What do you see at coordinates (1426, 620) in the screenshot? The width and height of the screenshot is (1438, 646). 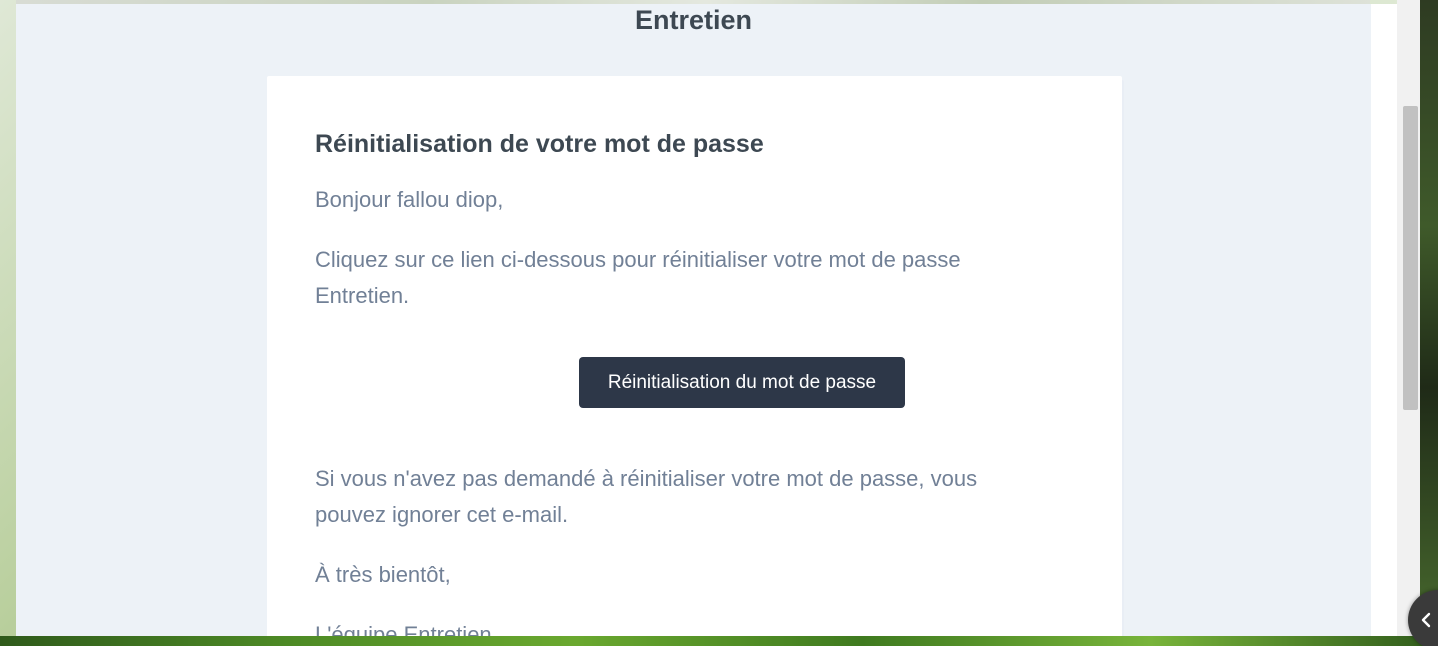 I see `chevron-left-icon` at bounding box center [1426, 620].